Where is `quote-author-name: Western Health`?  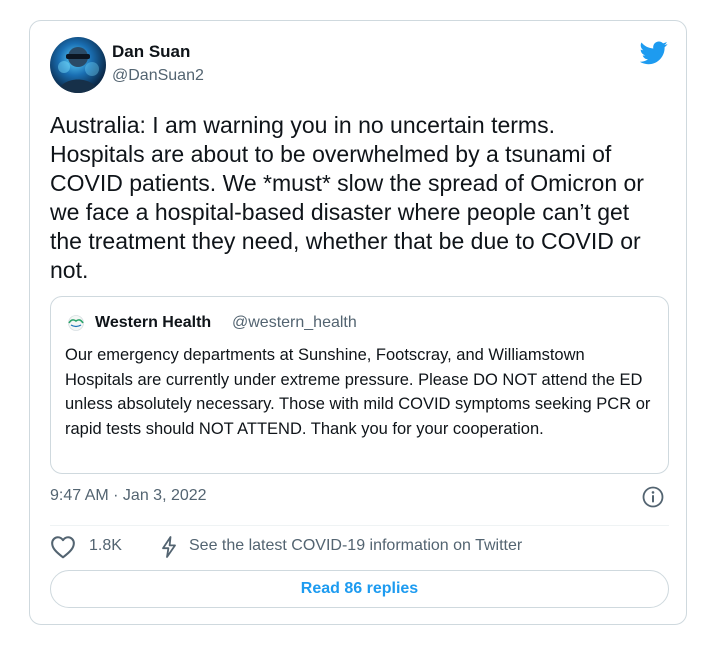 quote-author-name: Western Health is located at coordinates (153, 323).